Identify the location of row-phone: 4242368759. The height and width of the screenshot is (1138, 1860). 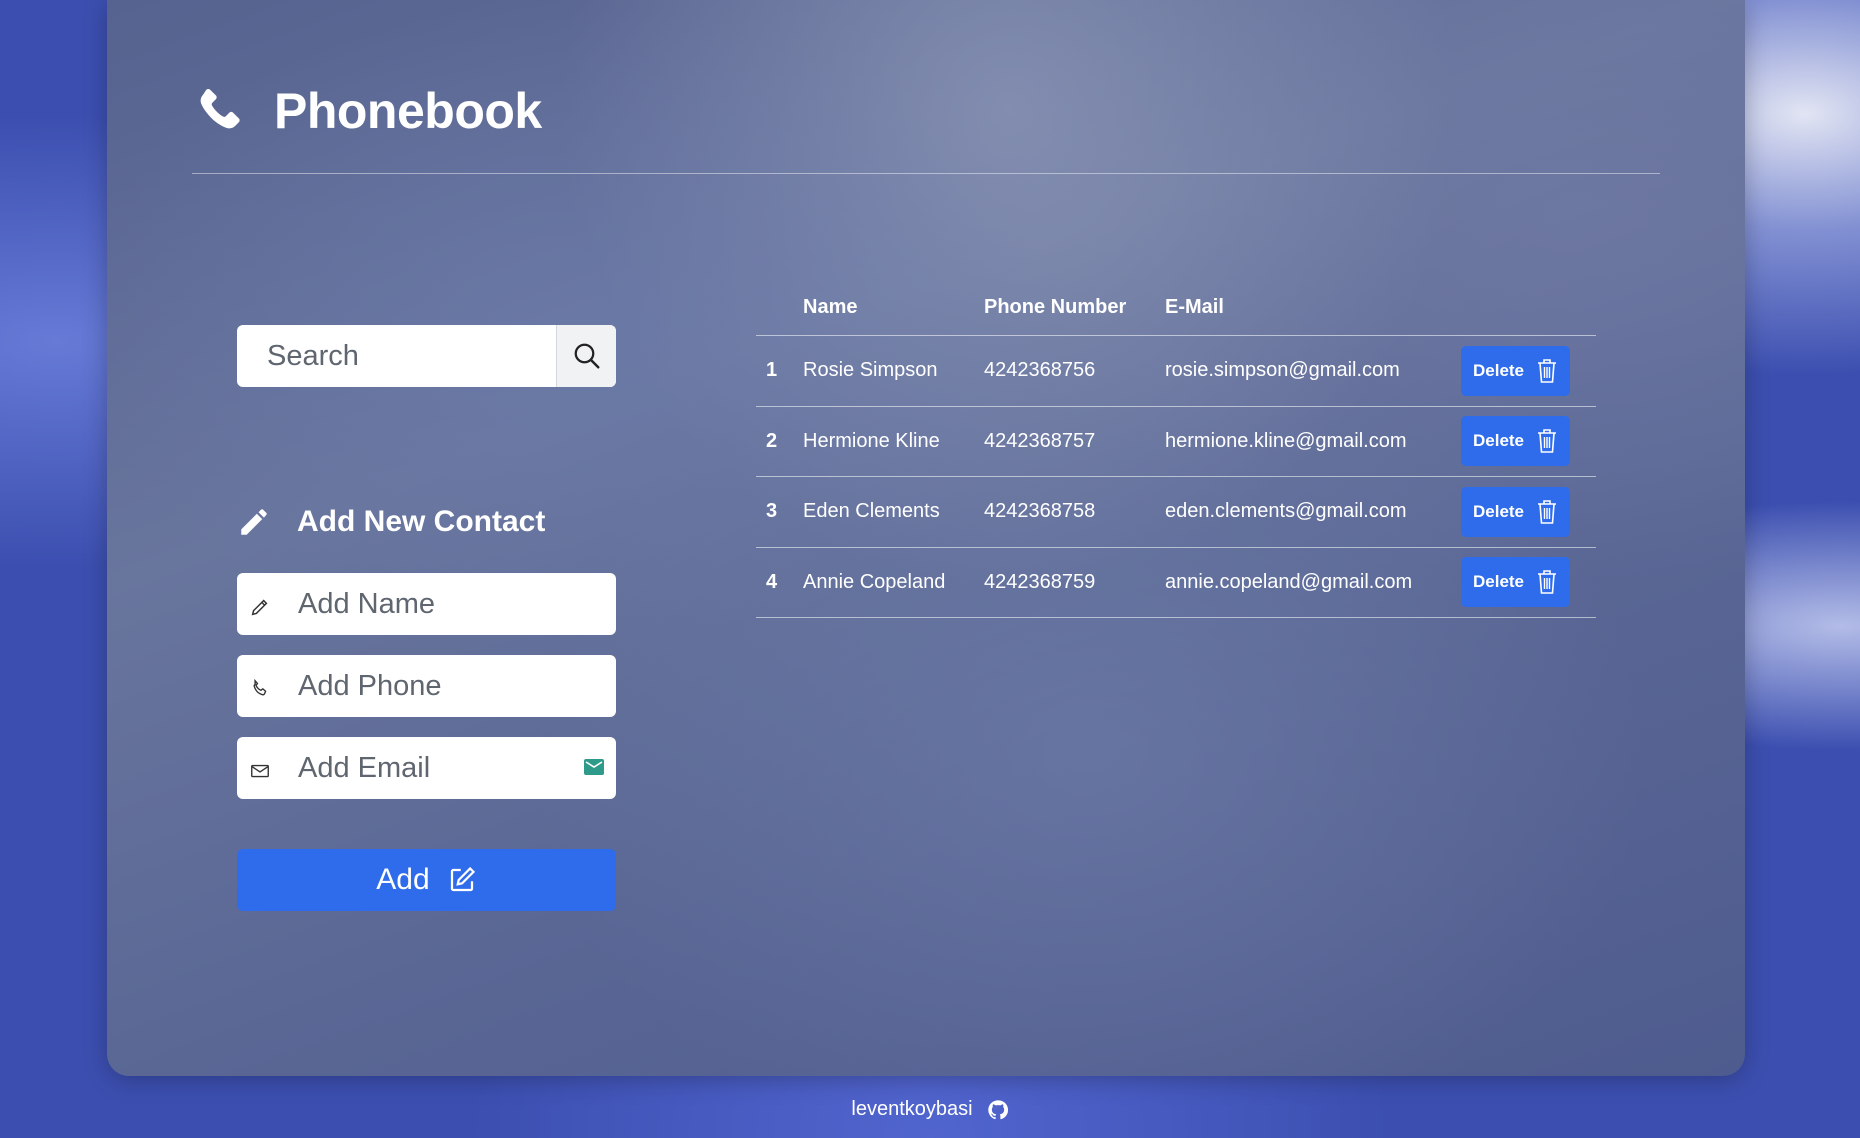
(1040, 581).